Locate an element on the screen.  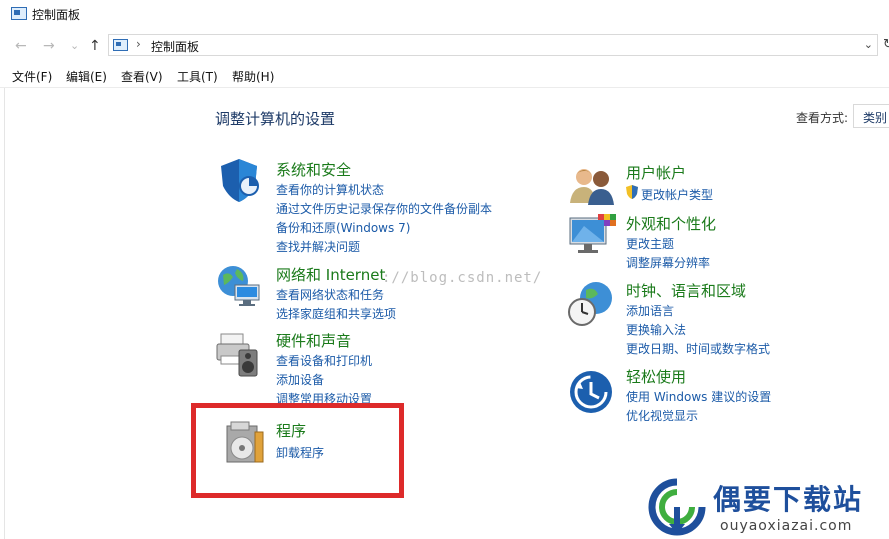
category-link: 通过文件历史记录保存你的文件备份副本 is located at coordinates (384, 208).